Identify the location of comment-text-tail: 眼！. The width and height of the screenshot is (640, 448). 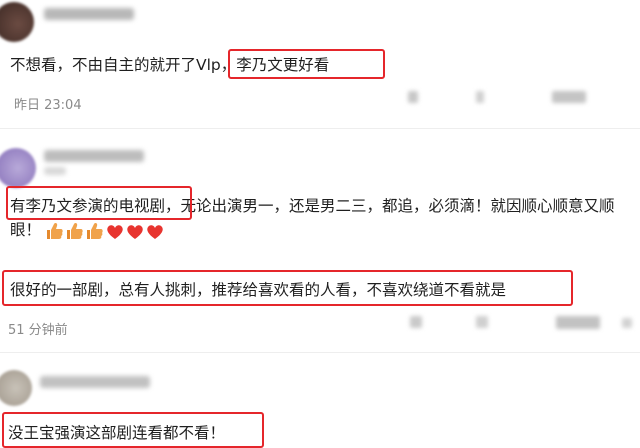
(26, 230).